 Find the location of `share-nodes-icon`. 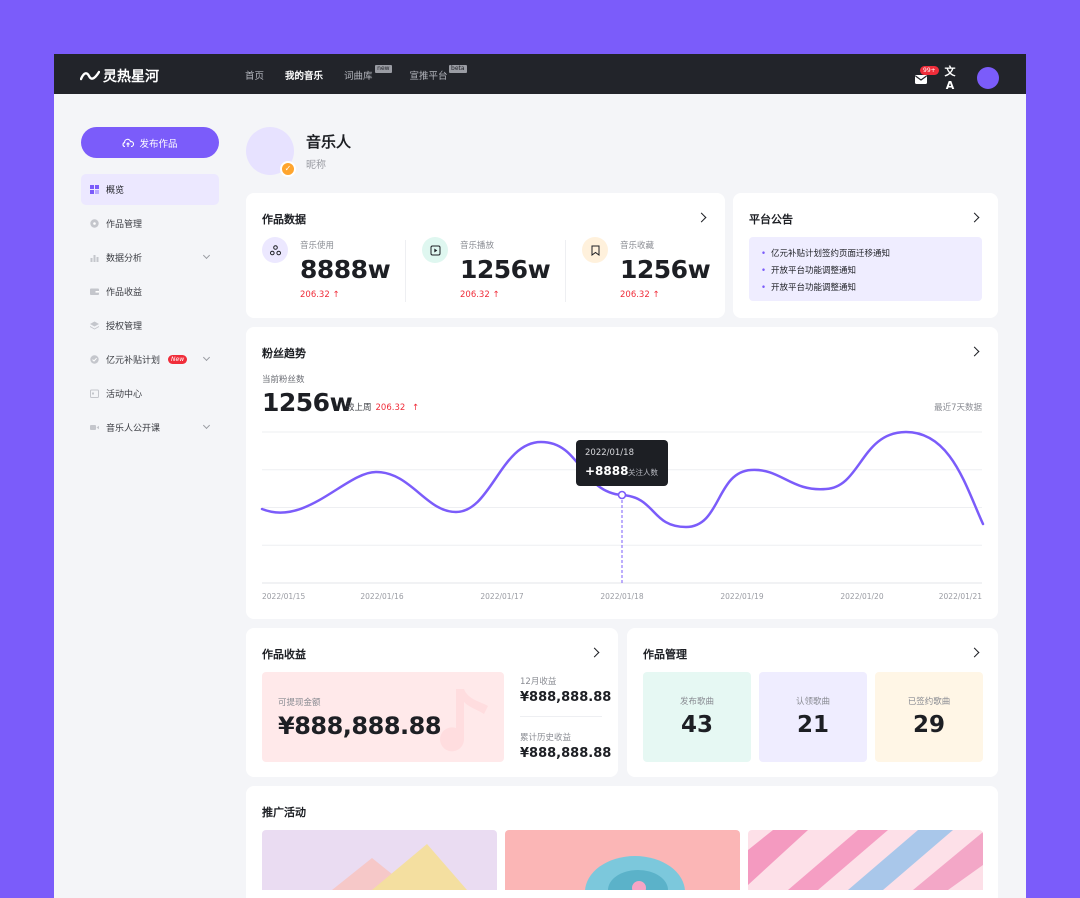

share-nodes-icon is located at coordinates (275, 250).